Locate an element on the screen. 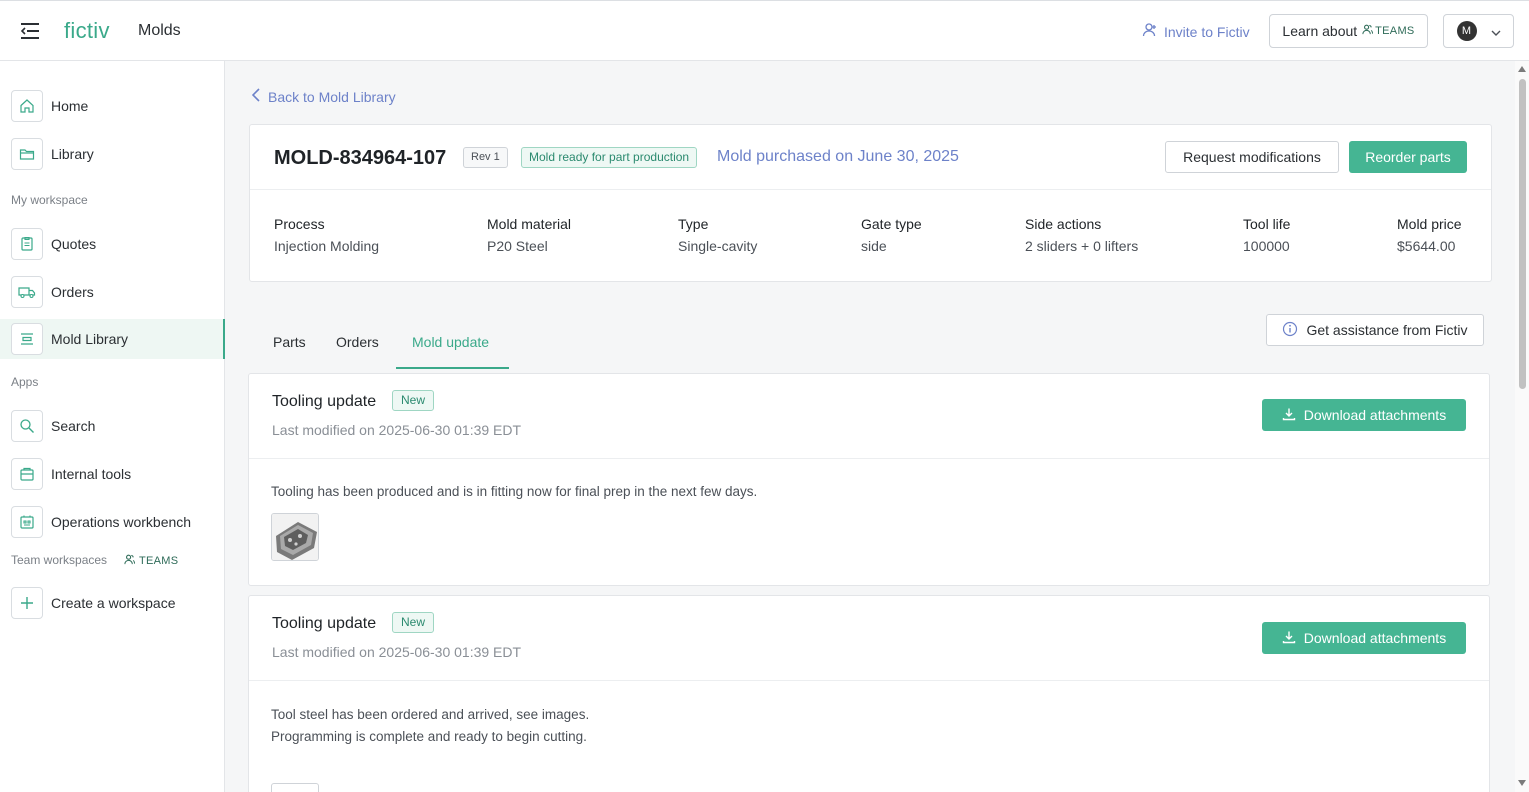 This screenshot has height=792, width=1529. back-label: Back to Mold Library is located at coordinates (332, 96).